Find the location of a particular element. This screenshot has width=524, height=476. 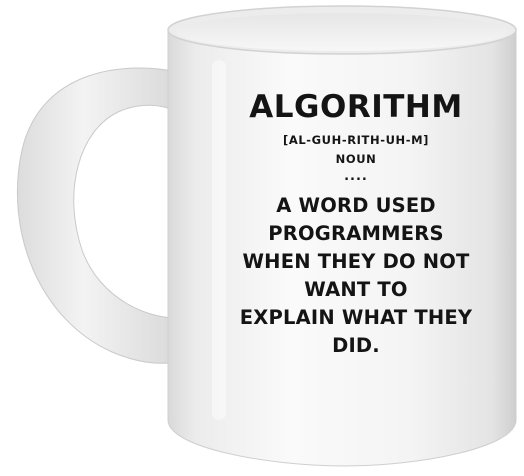

mug-inside is located at coordinates (342, 32).